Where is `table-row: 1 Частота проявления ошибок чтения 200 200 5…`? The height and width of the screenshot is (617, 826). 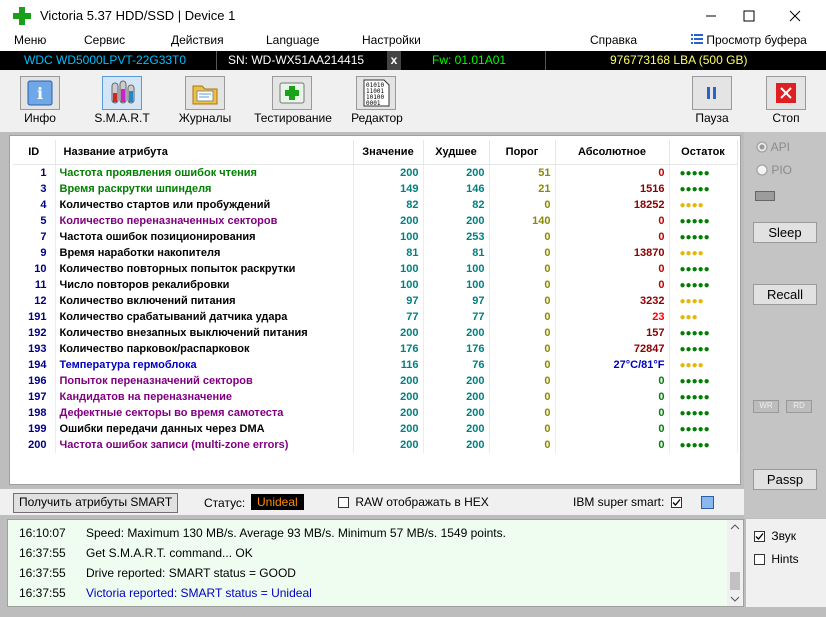
table-row: 1 Частота проявления ошибок чтения 200 200 5… is located at coordinates (375, 172).